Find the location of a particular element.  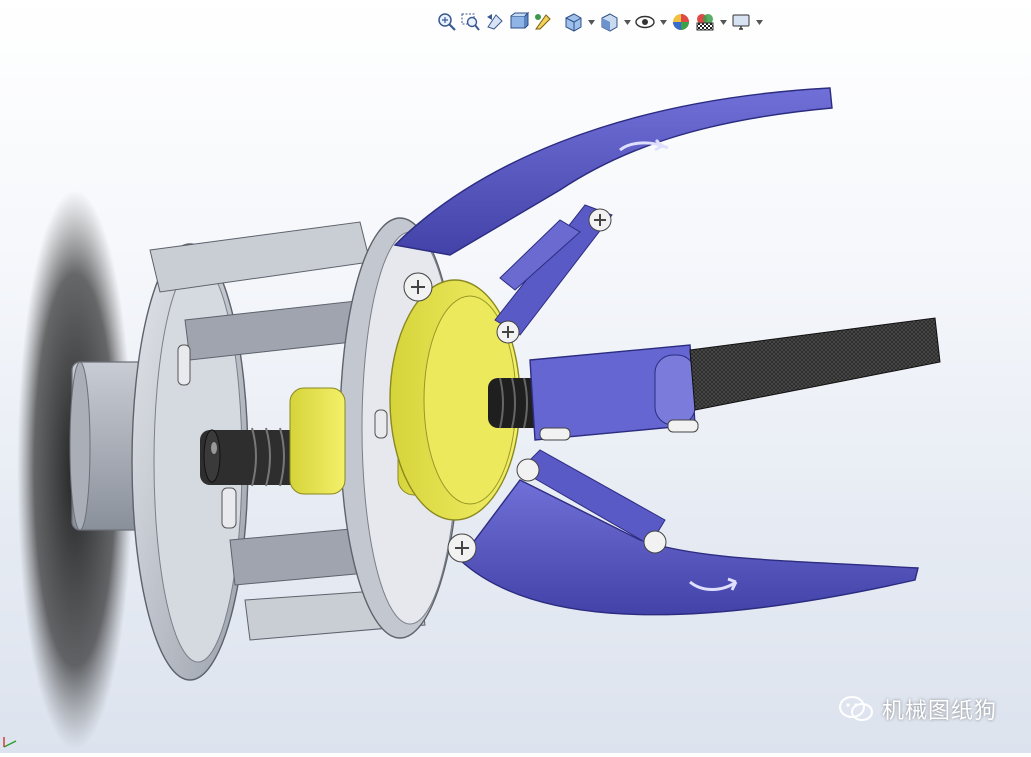

apply-scene-dropdown is located at coordinates (723, 22).